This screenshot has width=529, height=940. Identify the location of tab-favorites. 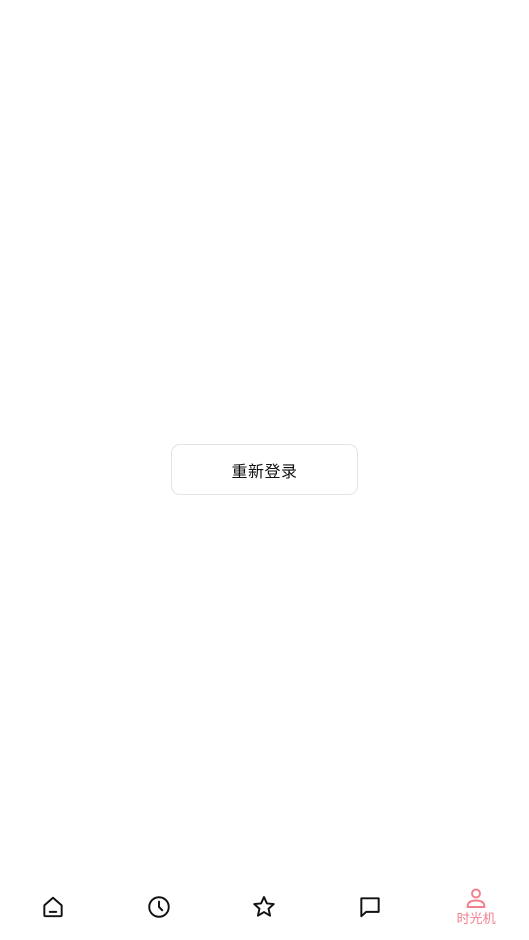
(265, 908).